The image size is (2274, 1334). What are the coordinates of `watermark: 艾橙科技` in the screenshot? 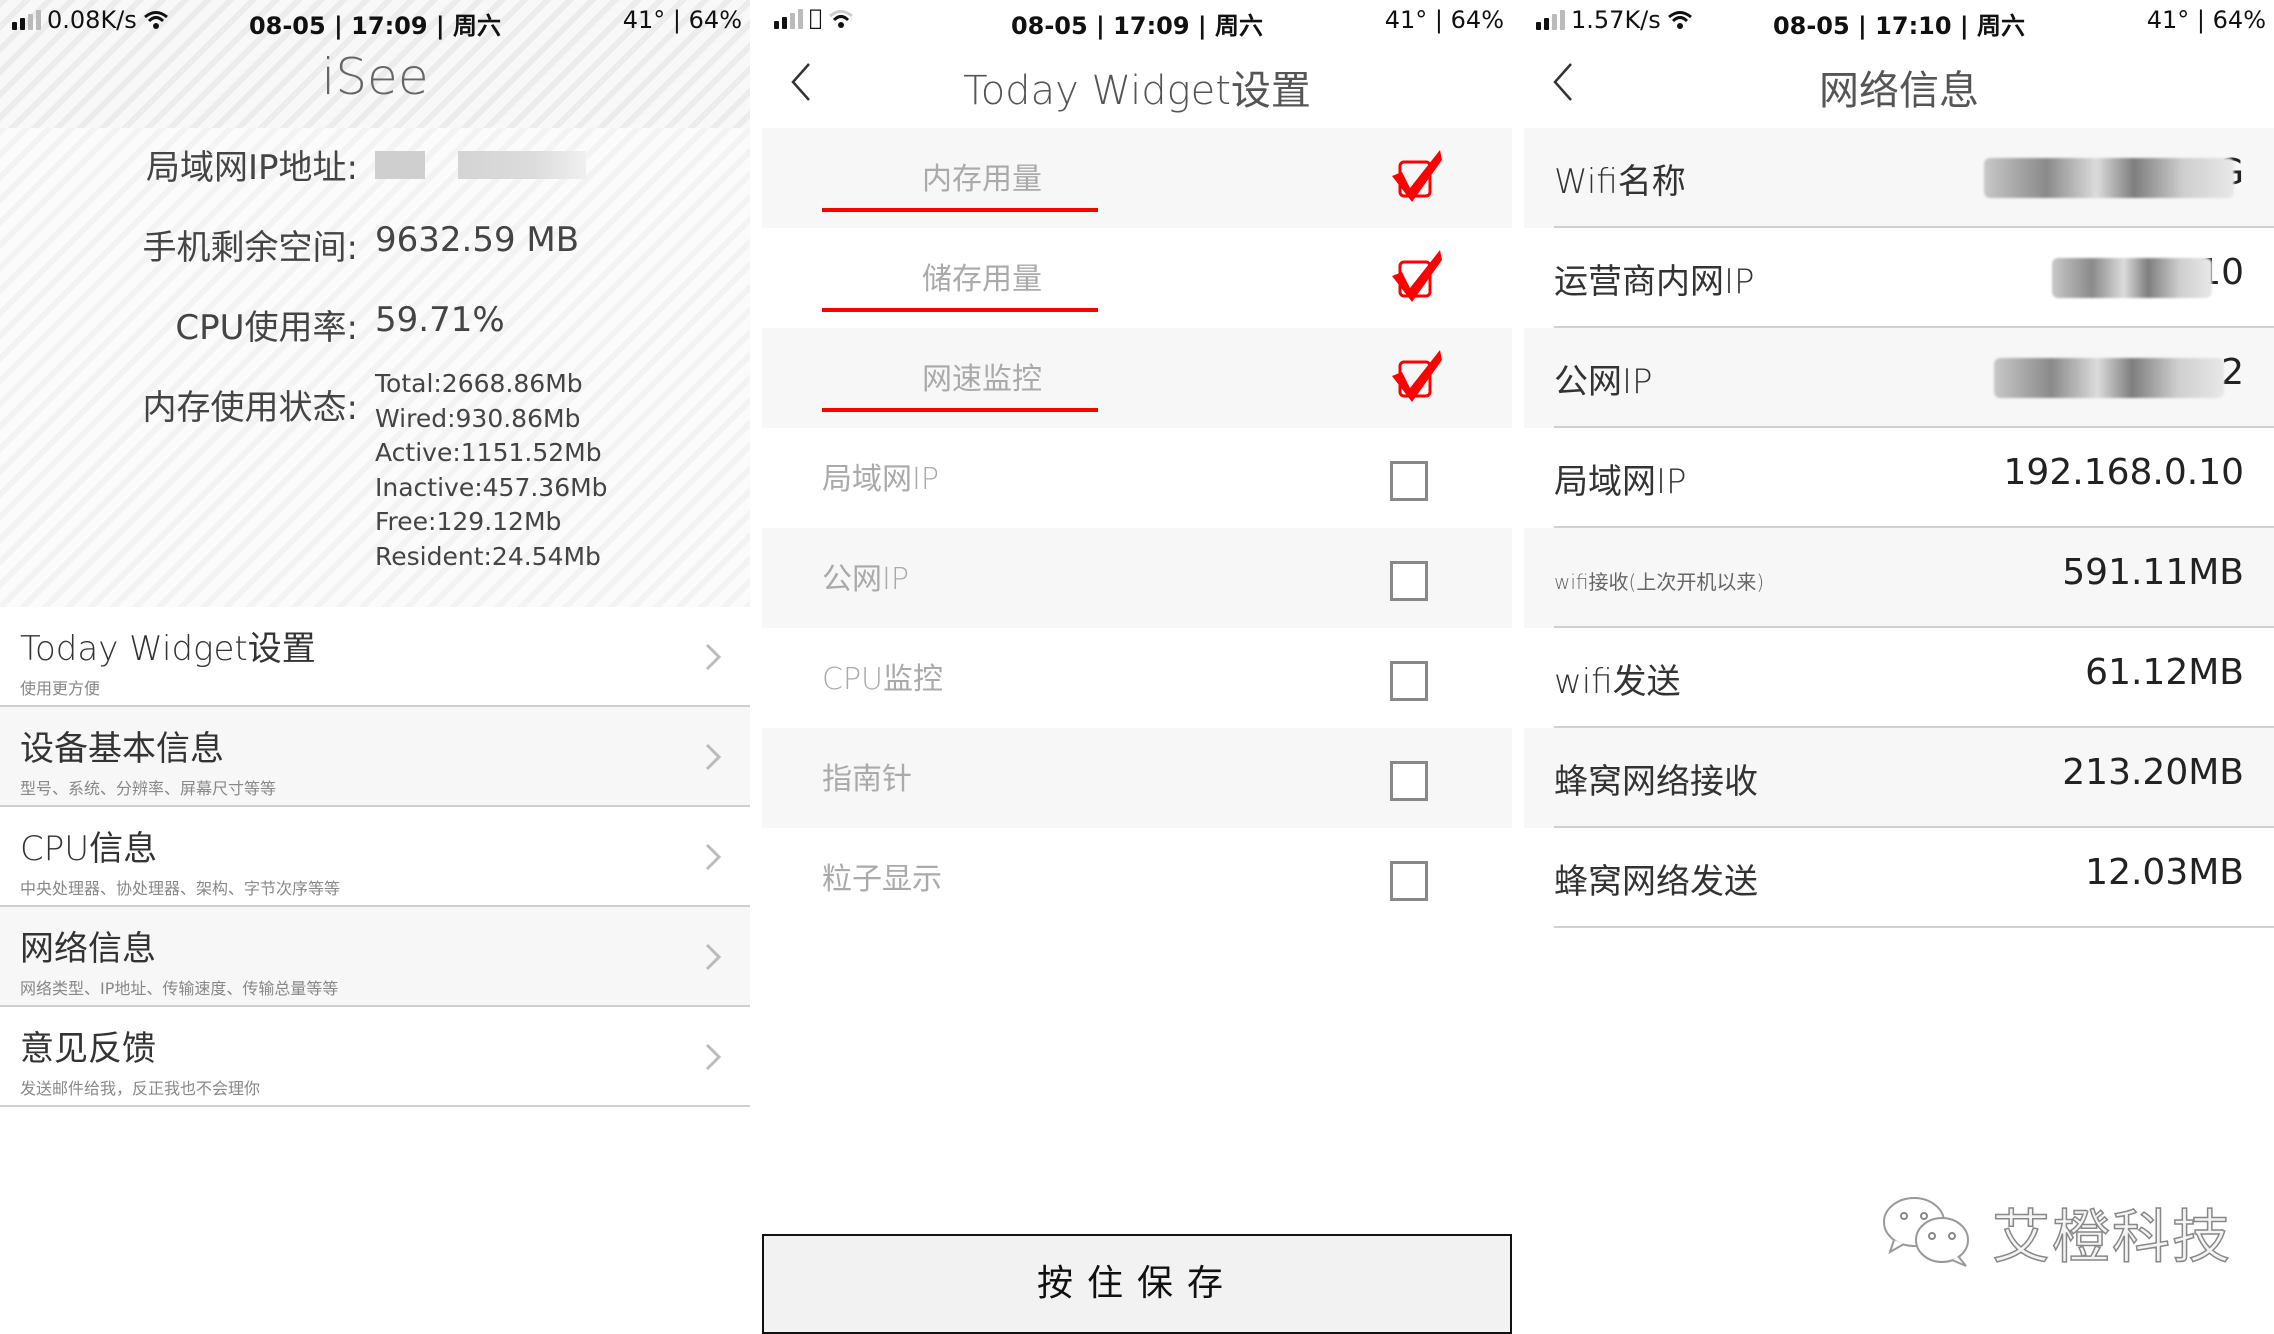 It's located at (2056, 1232).